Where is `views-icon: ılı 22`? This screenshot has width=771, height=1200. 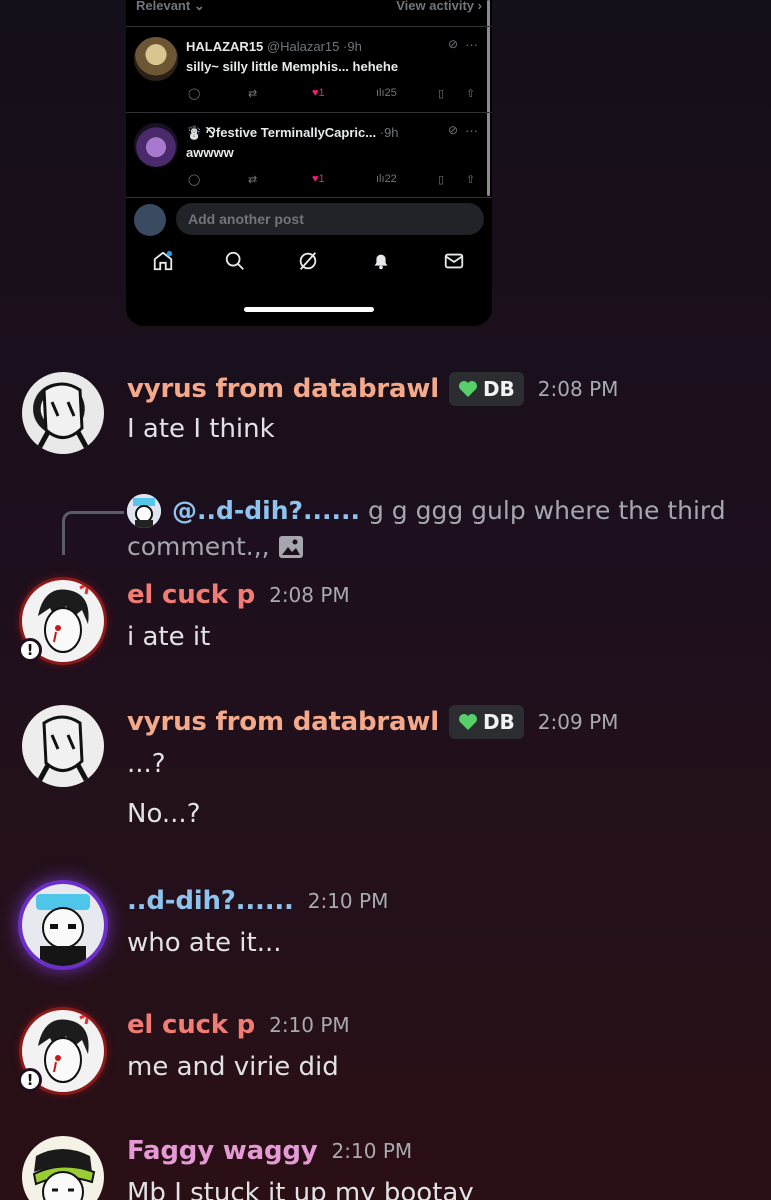 views-icon: ılı 22 is located at coordinates (386, 179).